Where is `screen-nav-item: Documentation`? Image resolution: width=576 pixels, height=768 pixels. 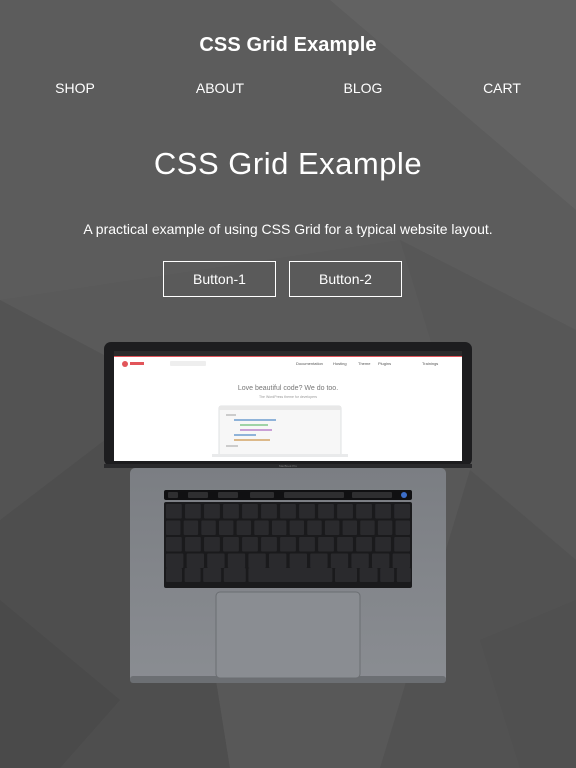
screen-nav-item: Documentation is located at coordinates (309, 363).